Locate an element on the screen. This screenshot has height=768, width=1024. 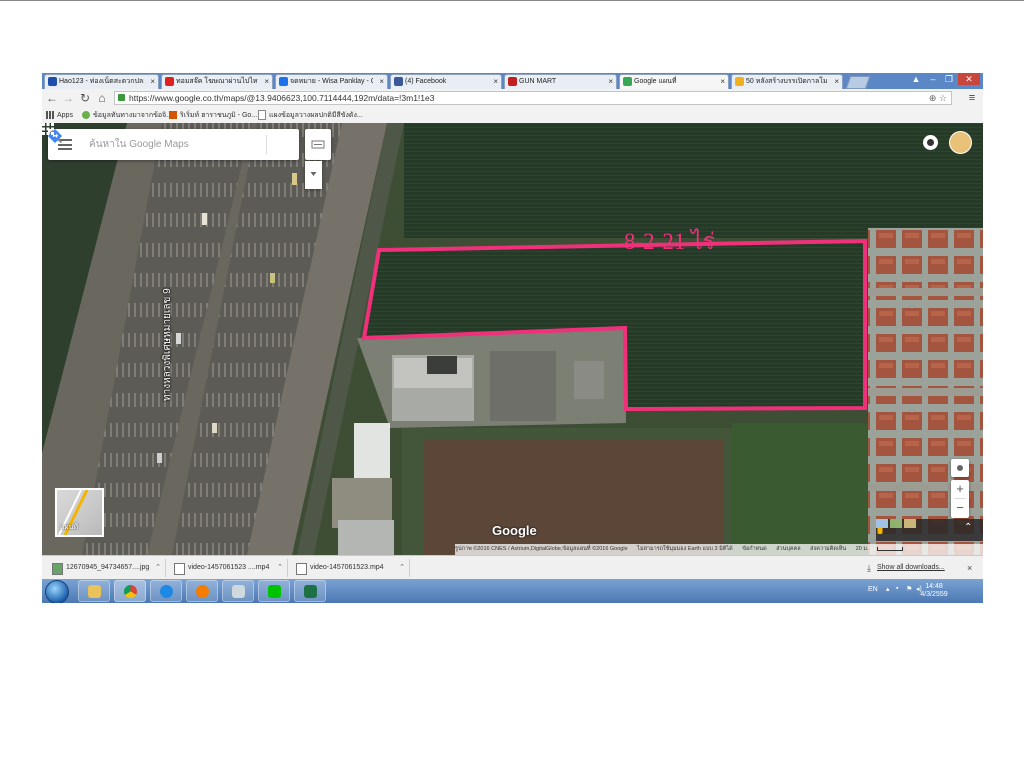
taskbar-chrome is located at coordinates (130, 591).